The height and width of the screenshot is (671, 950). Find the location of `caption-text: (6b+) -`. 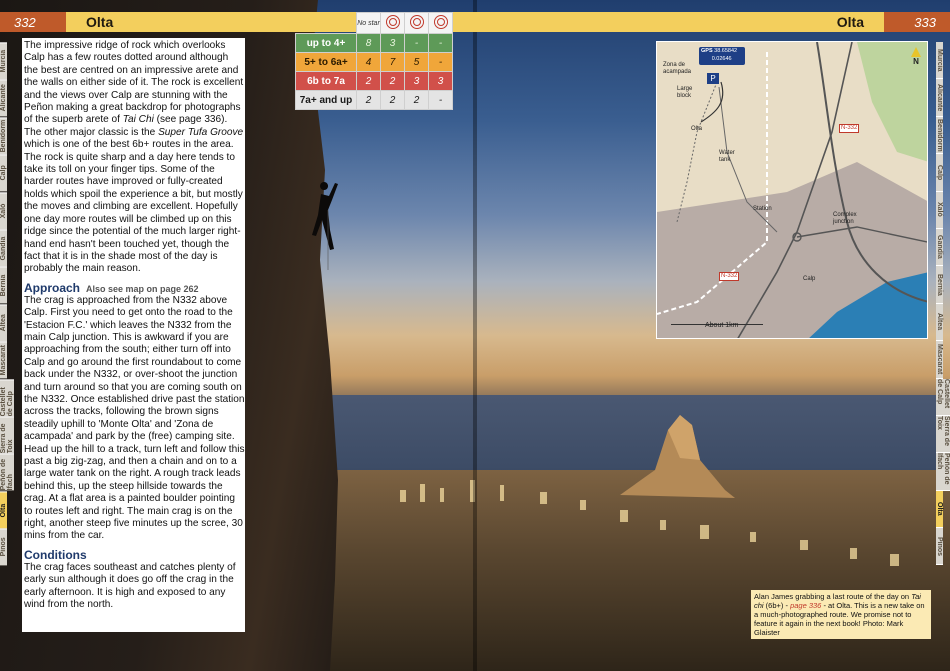

caption-text: (6b+) - is located at coordinates (777, 605).